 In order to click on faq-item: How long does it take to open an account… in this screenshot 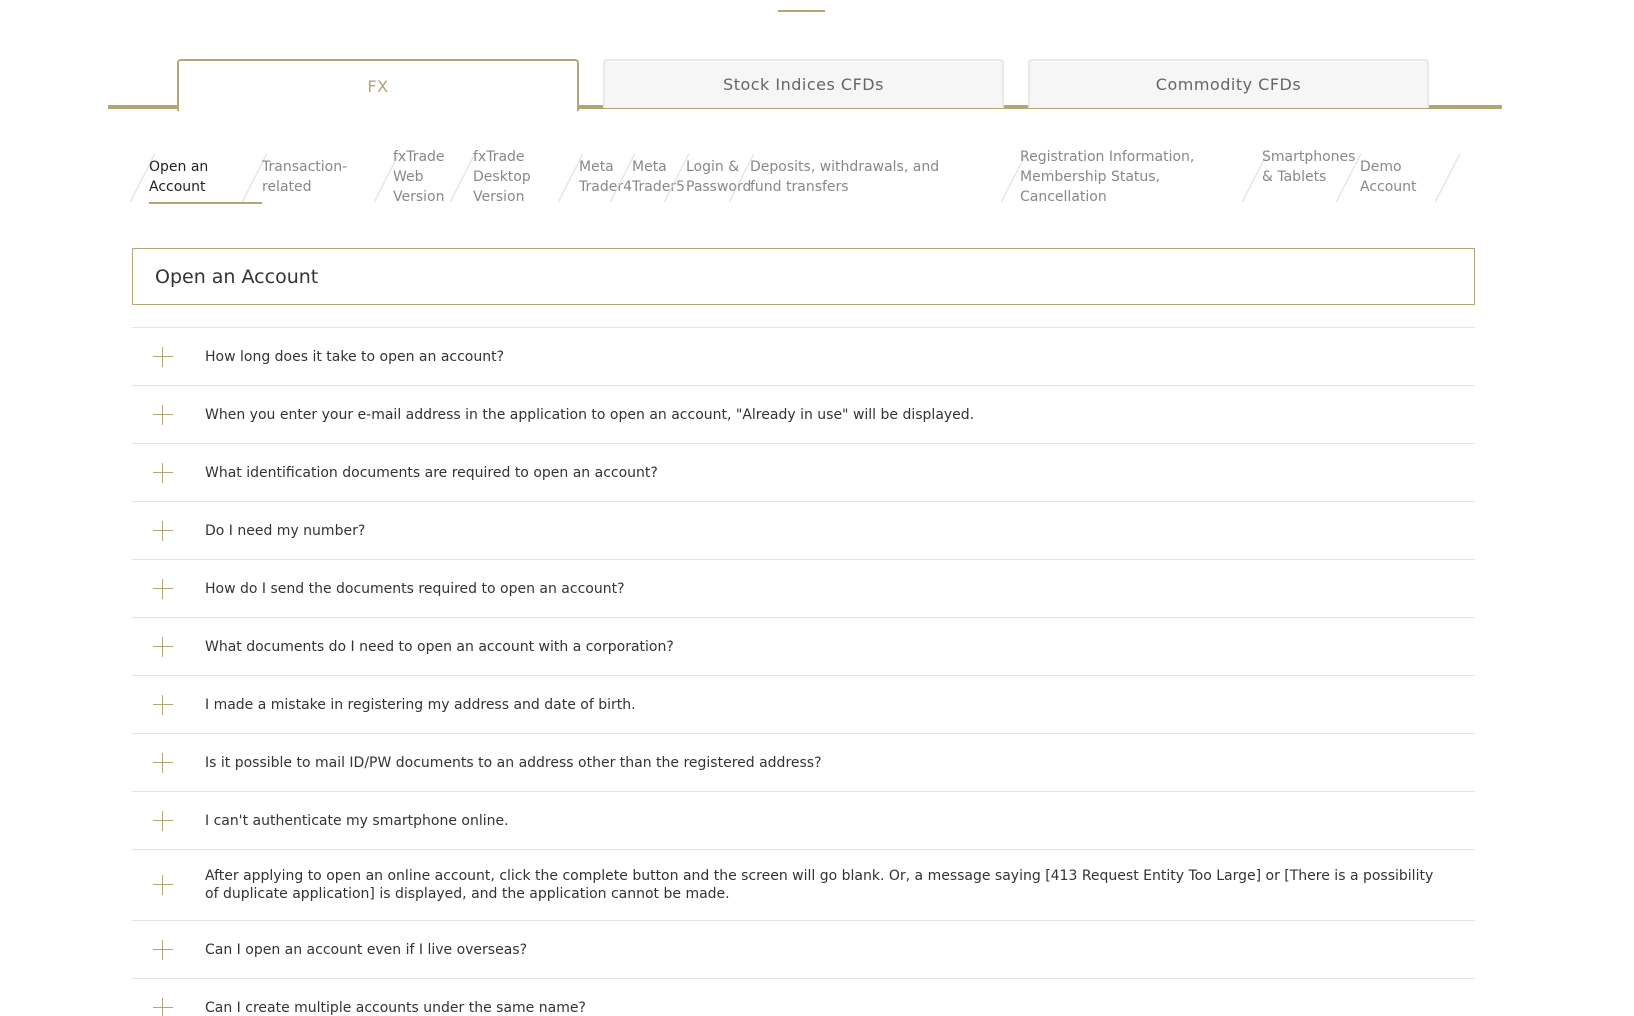, I will do `click(803, 356)`.